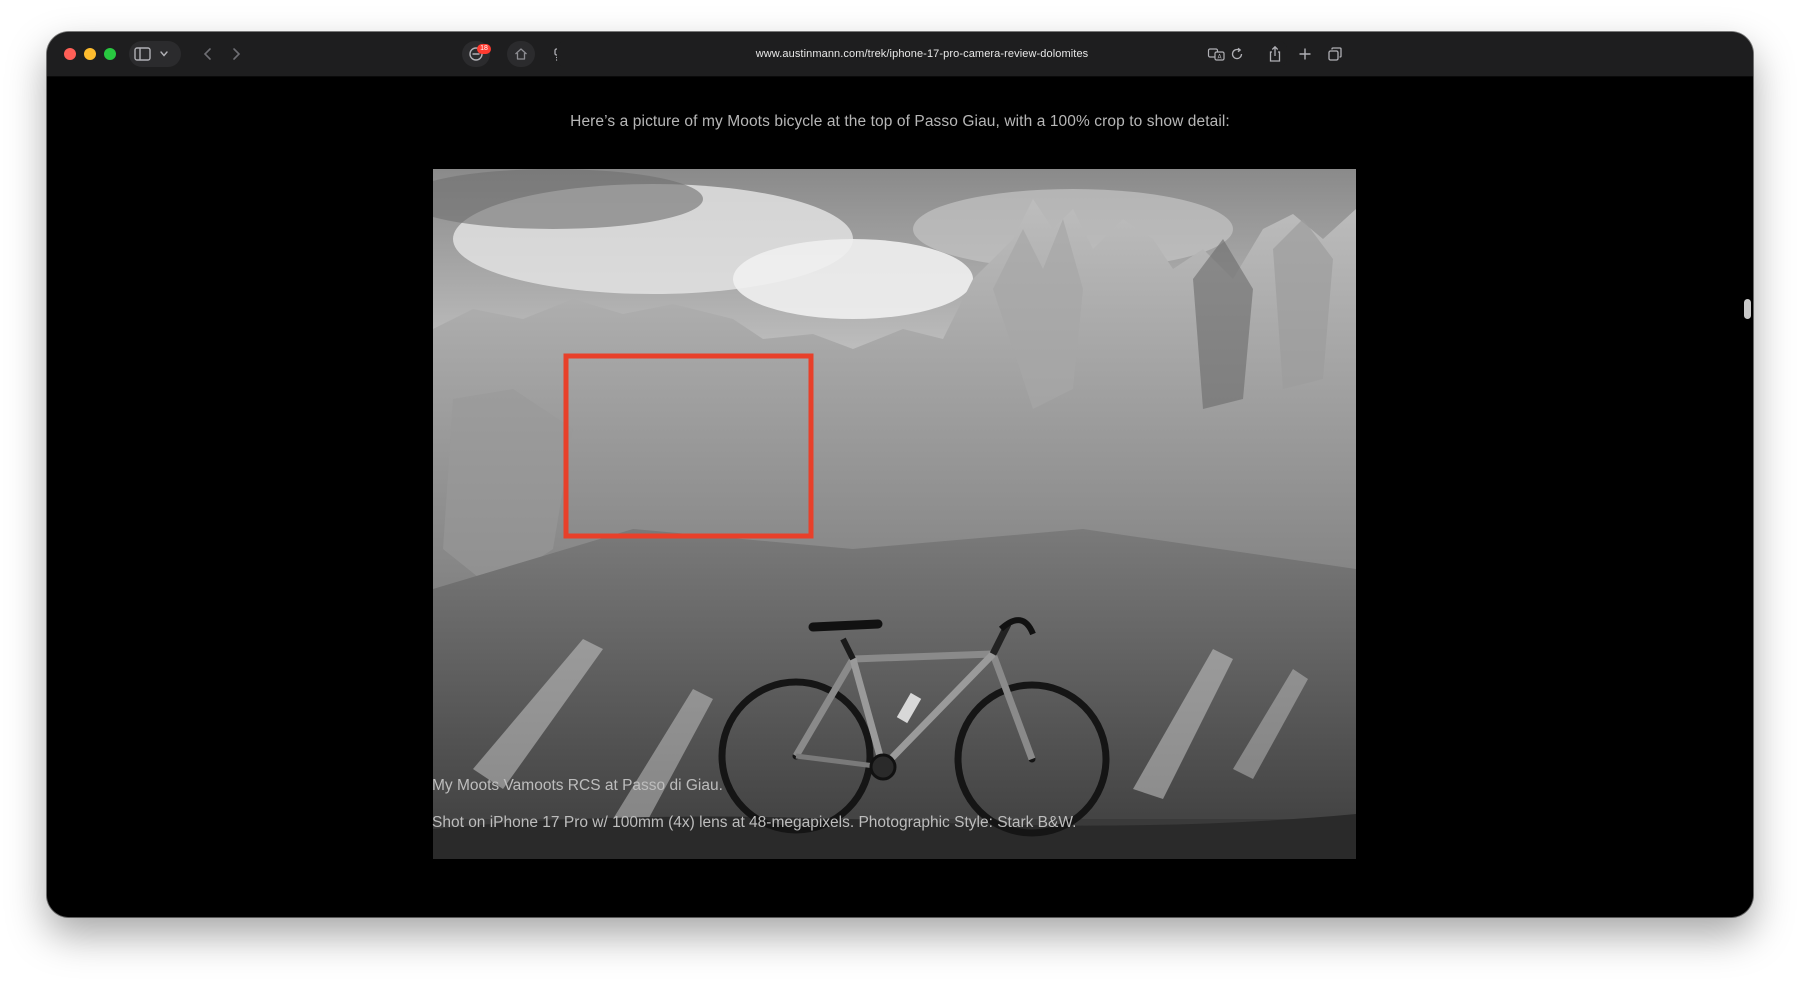 The height and width of the screenshot is (981, 1800). What do you see at coordinates (151, 54) in the screenshot?
I see `sidebar-icon` at bounding box center [151, 54].